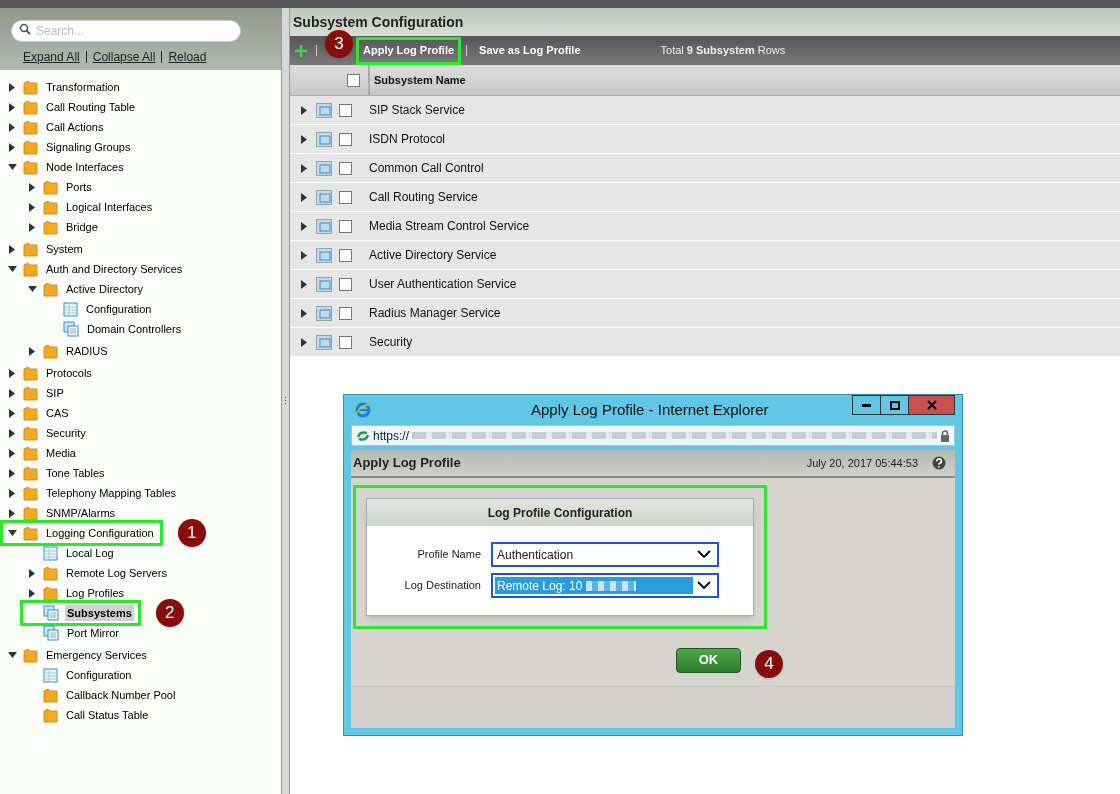 This screenshot has width=1120, height=794. Describe the element at coordinates (939, 463) in the screenshot. I see `help-icon` at that location.